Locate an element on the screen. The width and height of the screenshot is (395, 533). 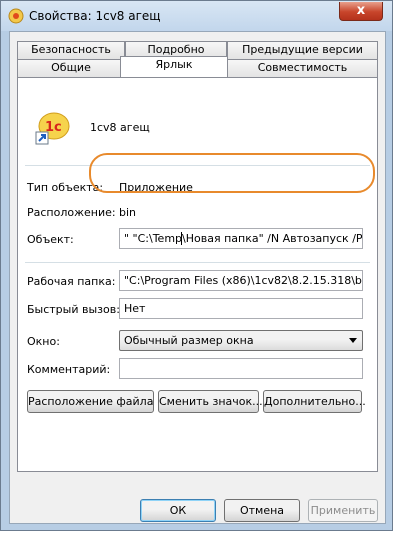
properties-icon is located at coordinates (16, 16).